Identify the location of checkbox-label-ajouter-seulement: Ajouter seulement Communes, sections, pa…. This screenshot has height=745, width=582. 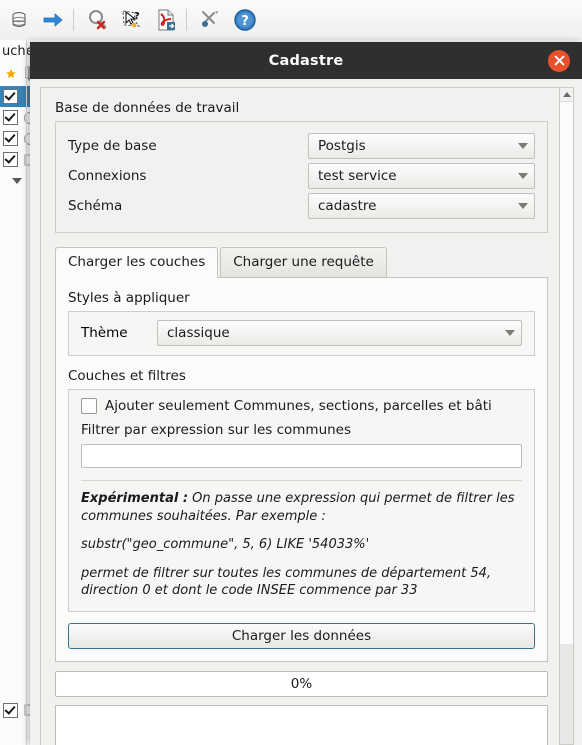
(298, 406).